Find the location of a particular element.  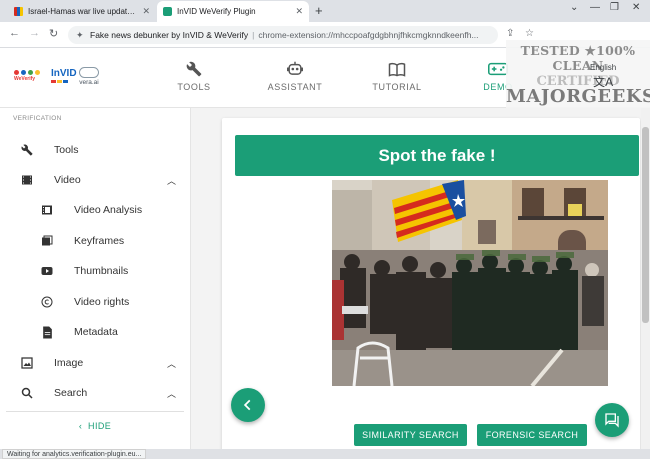

sidebar-item-metadata: Metadata is located at coordinates (95, 332).